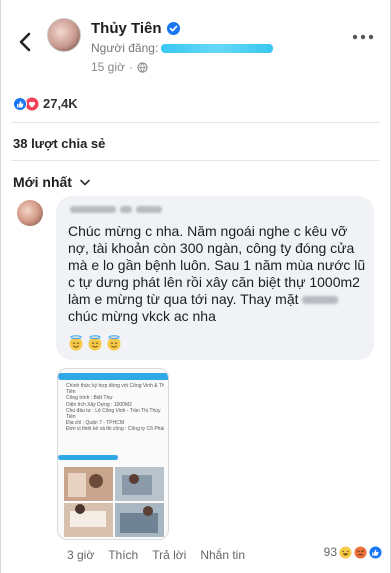 The image size is (391, 573). What do you see at coordinates (330, 552) in the screenshot?
I see `comment-reaction-count: 93` at bounding box center [330, 552].